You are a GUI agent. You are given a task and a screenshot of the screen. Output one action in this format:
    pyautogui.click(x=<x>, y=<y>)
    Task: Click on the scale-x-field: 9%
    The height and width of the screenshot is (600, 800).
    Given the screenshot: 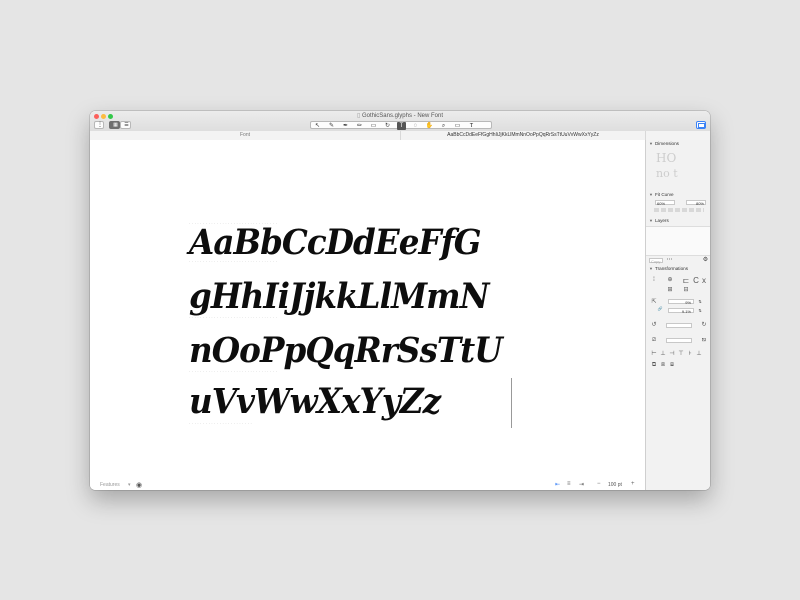 What is the action you would take?
    pyautogui.click(x=681, y=302)
    